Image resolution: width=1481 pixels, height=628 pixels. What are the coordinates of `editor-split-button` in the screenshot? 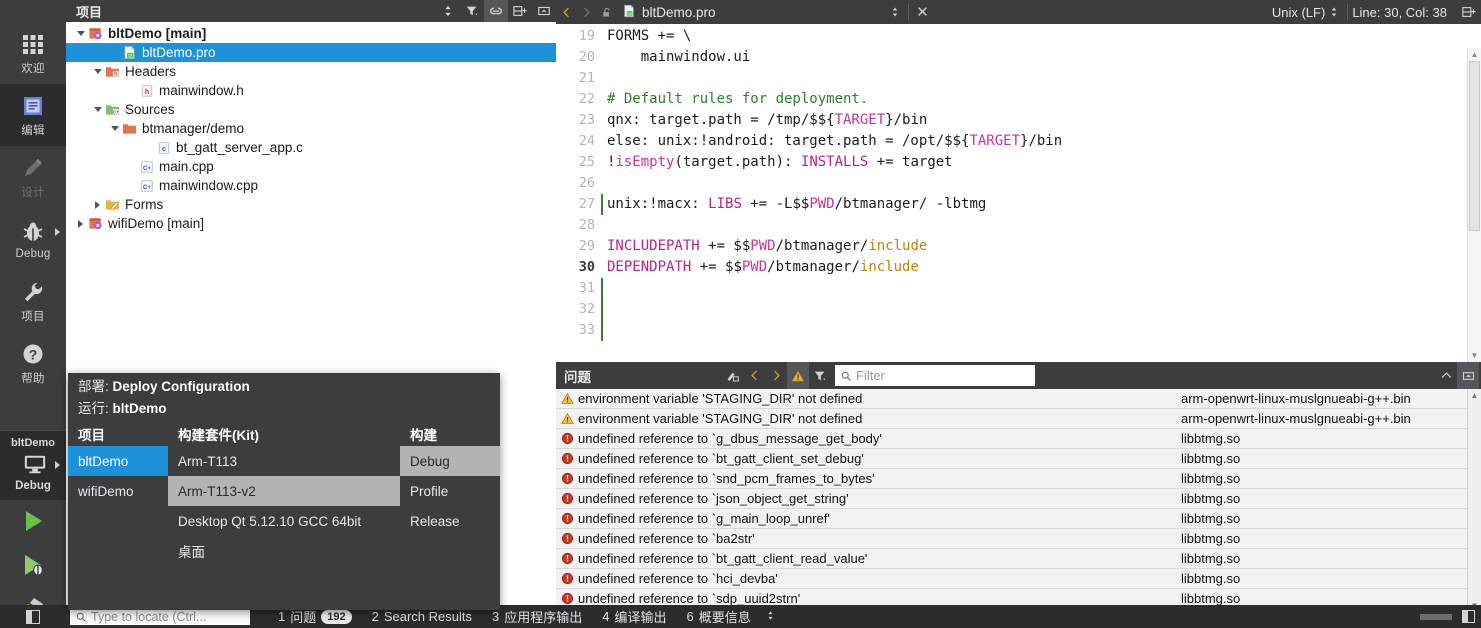 It's located at (1469, 12).